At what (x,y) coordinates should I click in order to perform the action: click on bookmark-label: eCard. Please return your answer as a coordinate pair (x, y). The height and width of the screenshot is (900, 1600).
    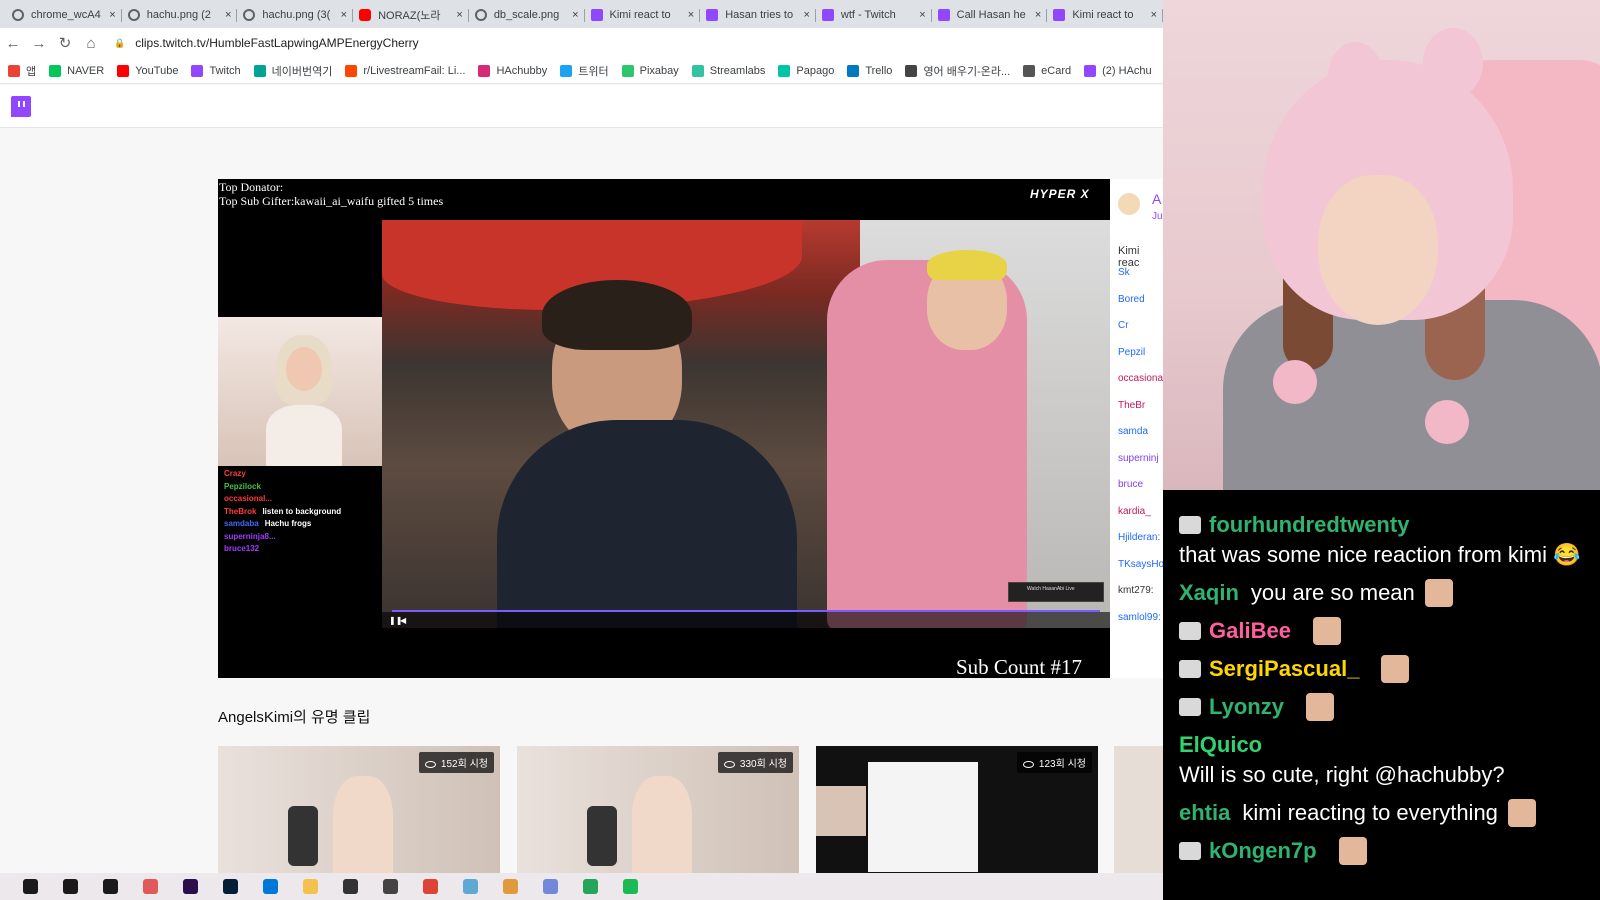
    Looking at the image, I should click on (1056, 70).